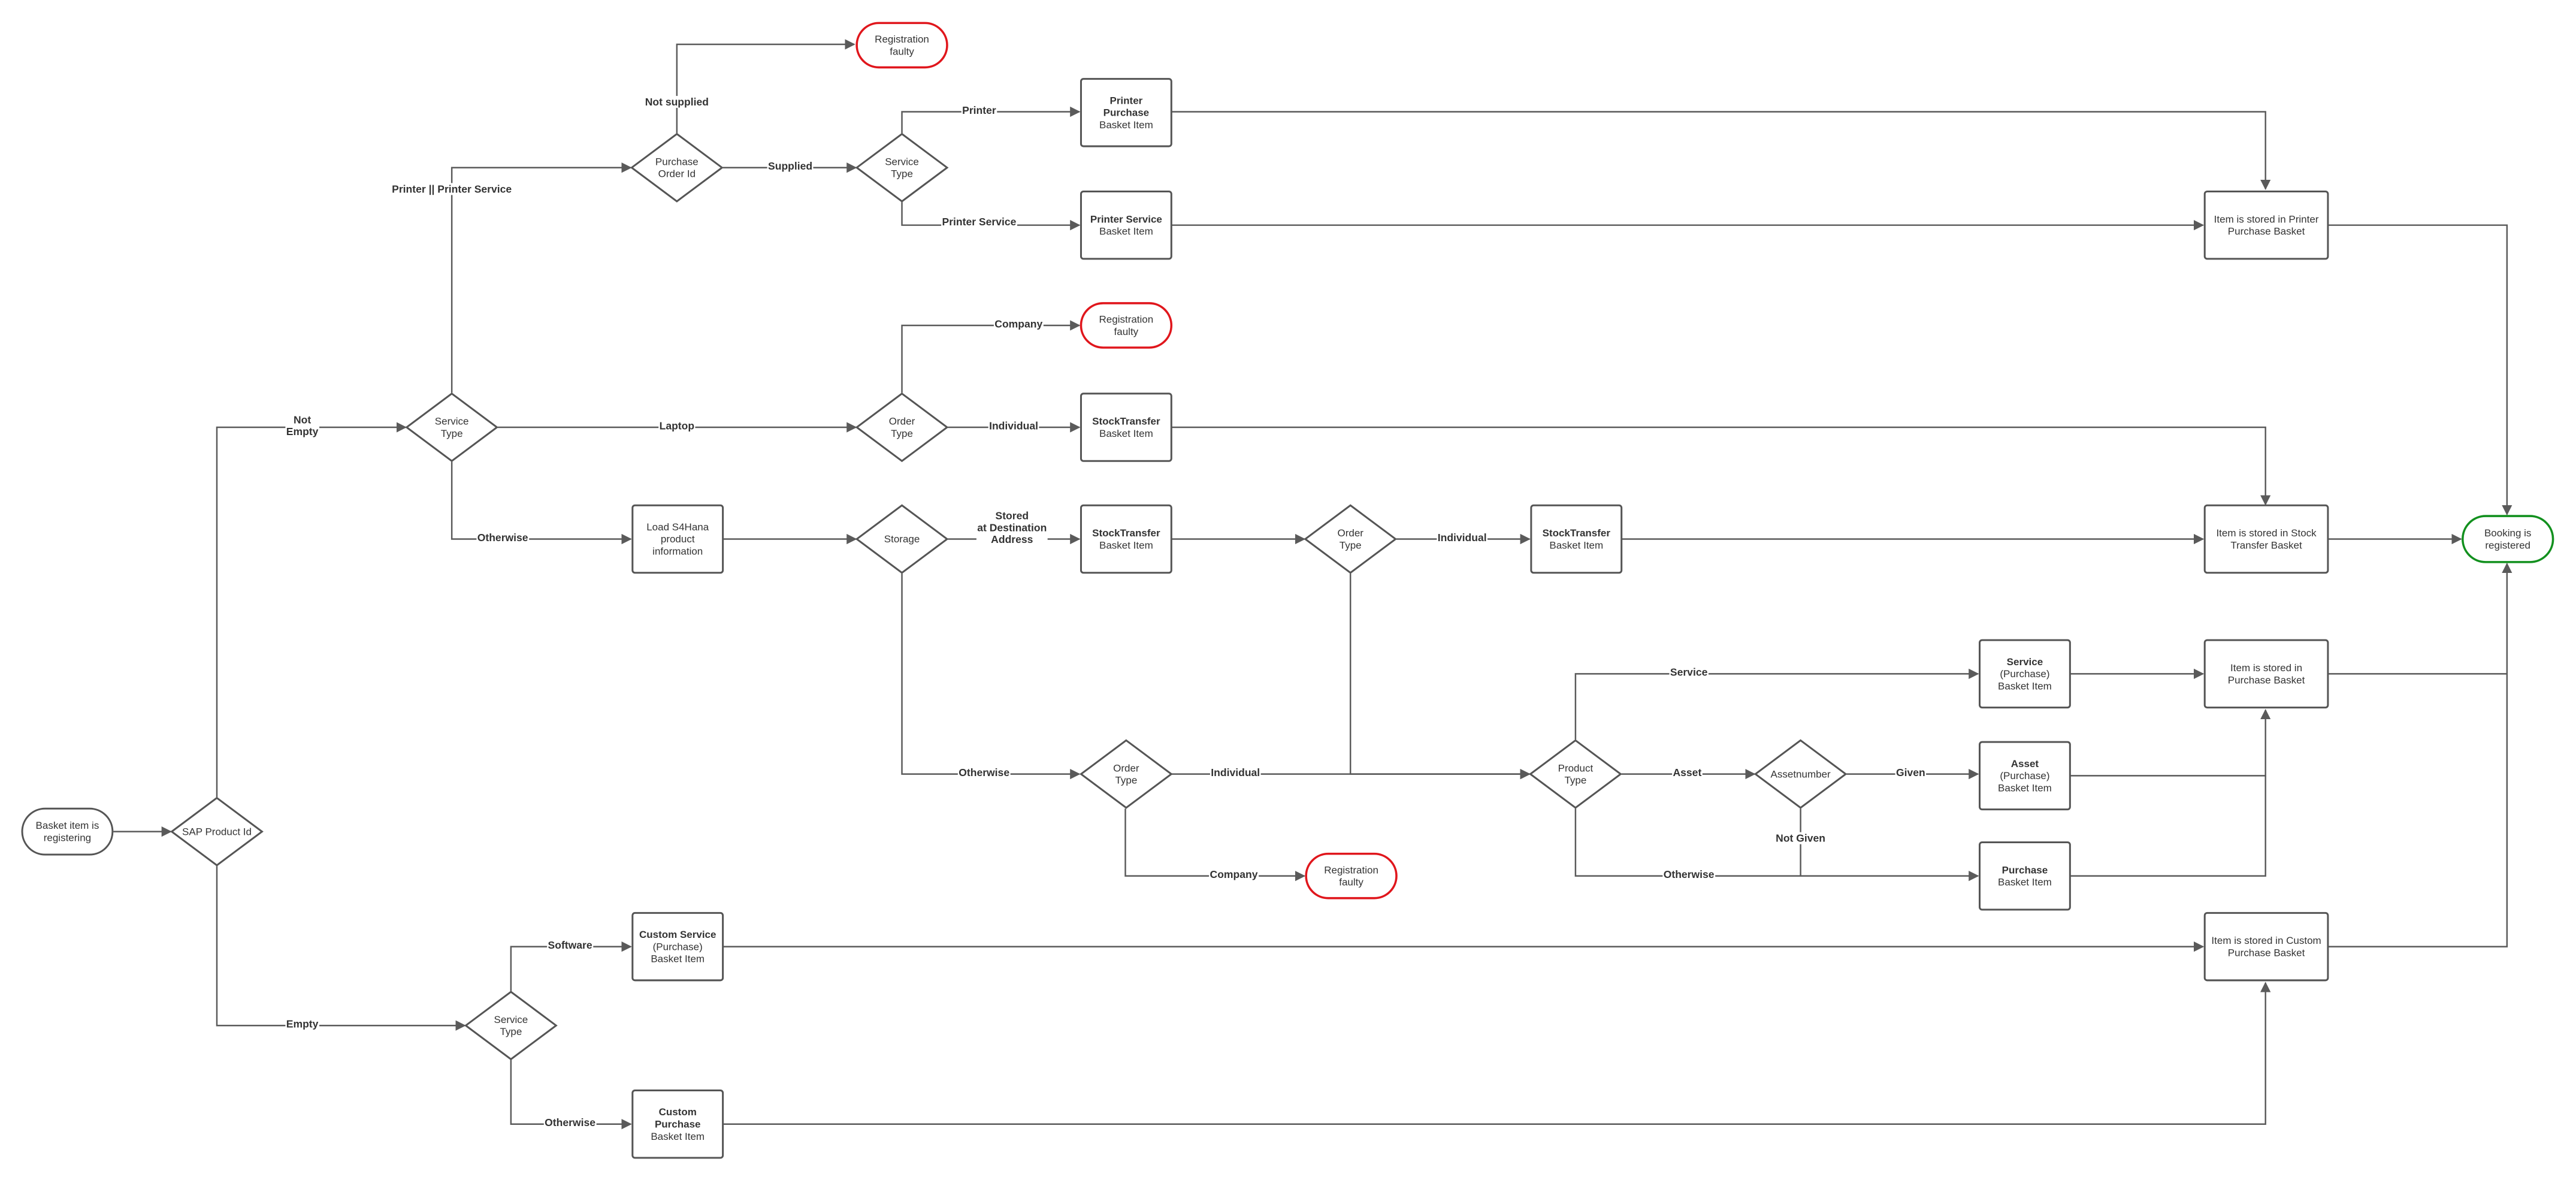  I want to click on process-node-store-stock: Item is stored in StockTransfer Basket, so click(2266, 539).